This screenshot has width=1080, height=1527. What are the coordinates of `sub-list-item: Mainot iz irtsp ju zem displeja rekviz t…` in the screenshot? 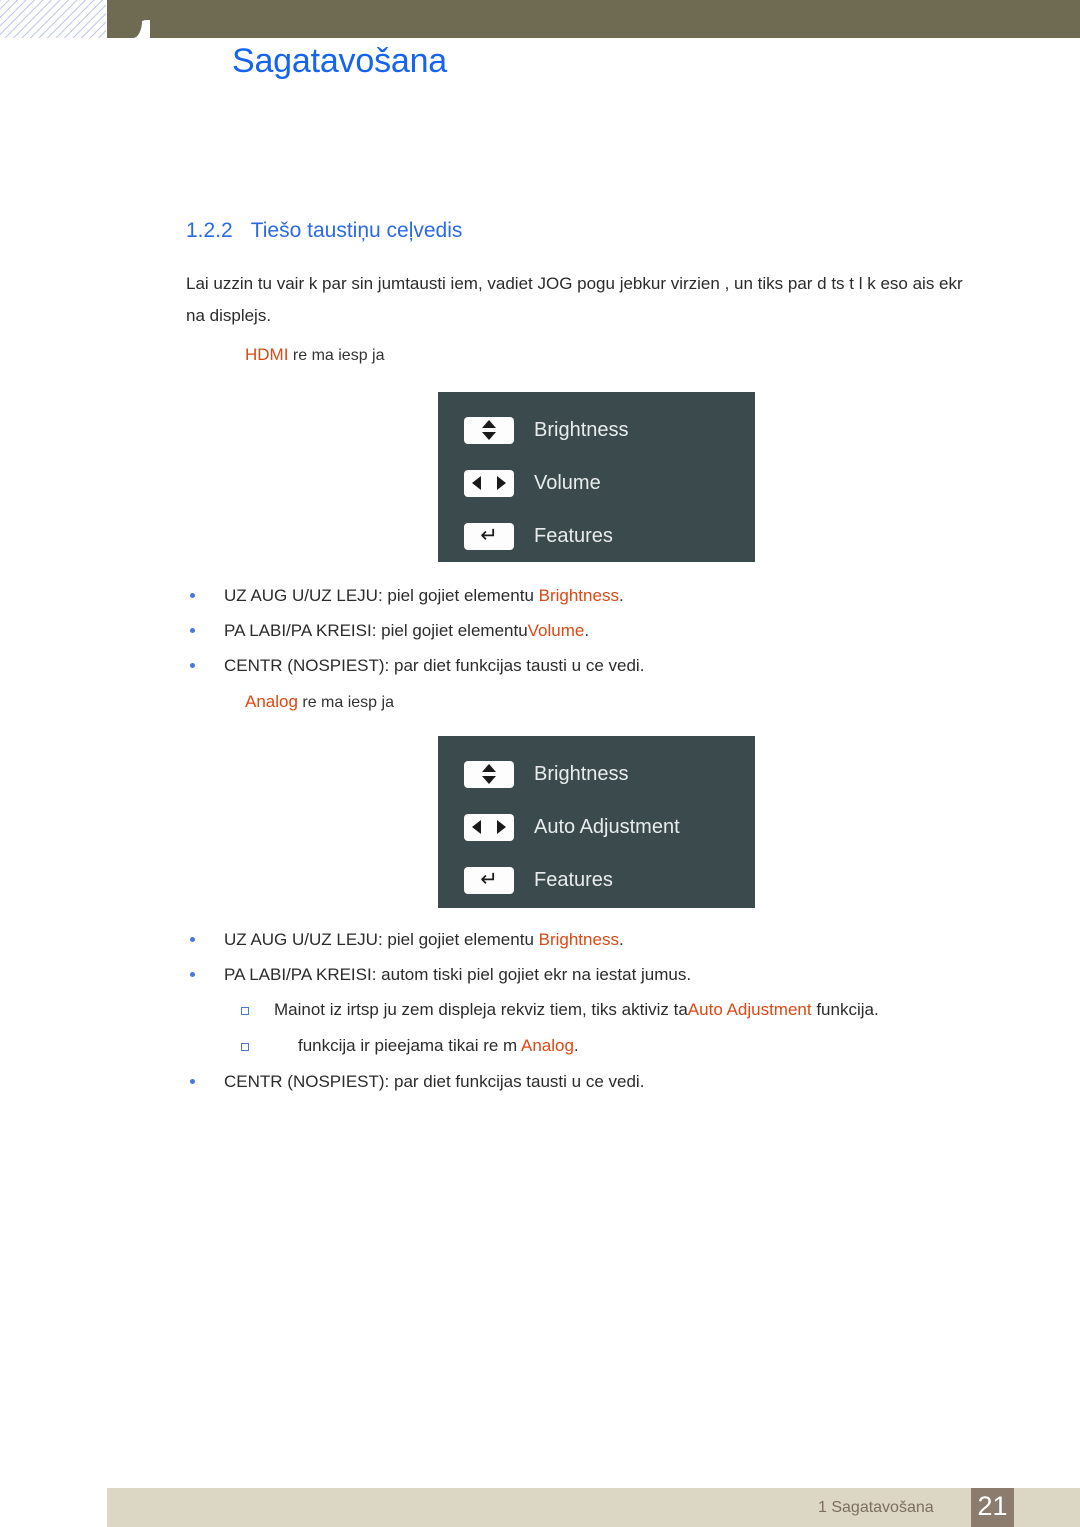 It's located at (596, 1010).